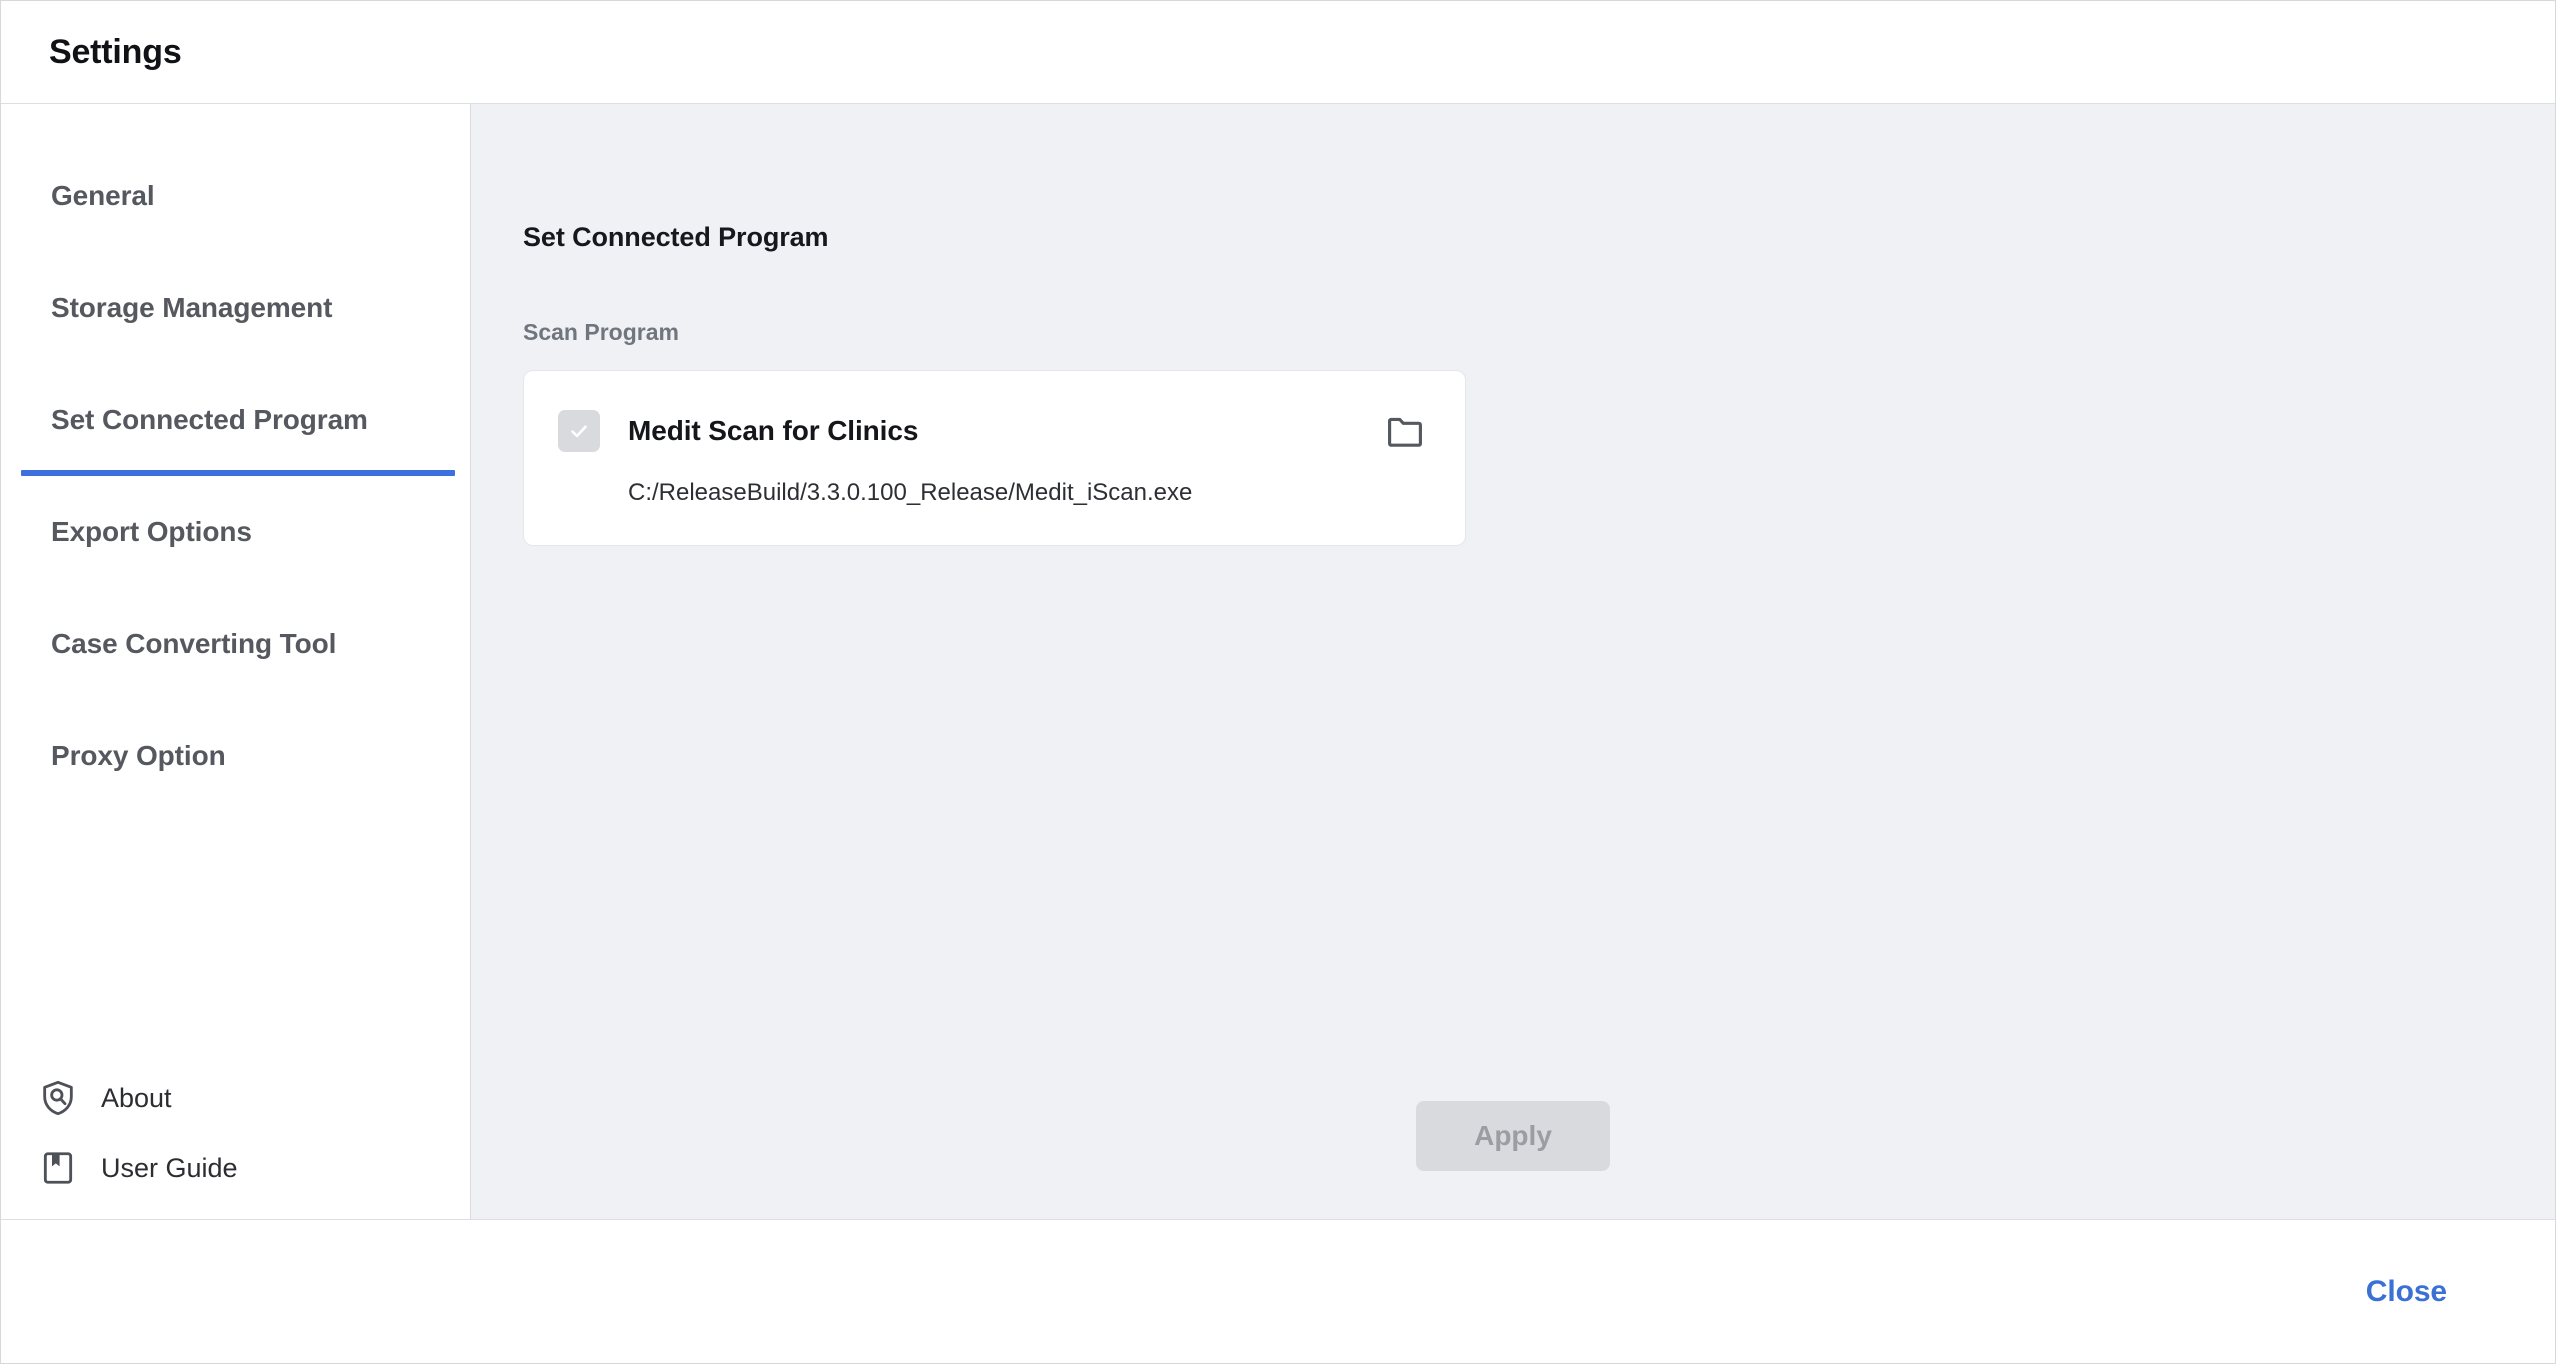 This screenshot has width=2556, height=1364. What do you see at coordinates (235, 756) in the screenshot?
I see `sidebar-item-proxy-option: Proxy Option` at bounding box center [235, 756].